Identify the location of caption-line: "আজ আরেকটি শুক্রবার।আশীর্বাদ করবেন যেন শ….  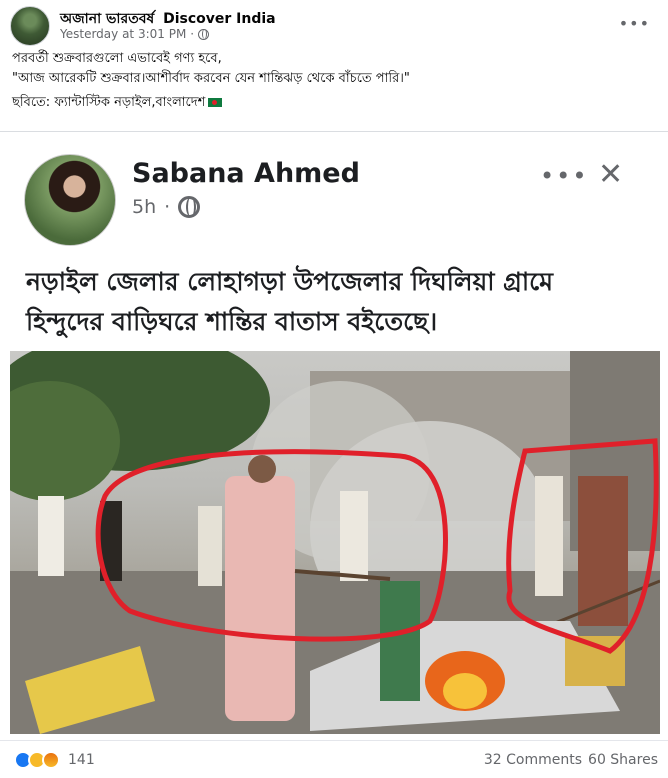
(211, 78).